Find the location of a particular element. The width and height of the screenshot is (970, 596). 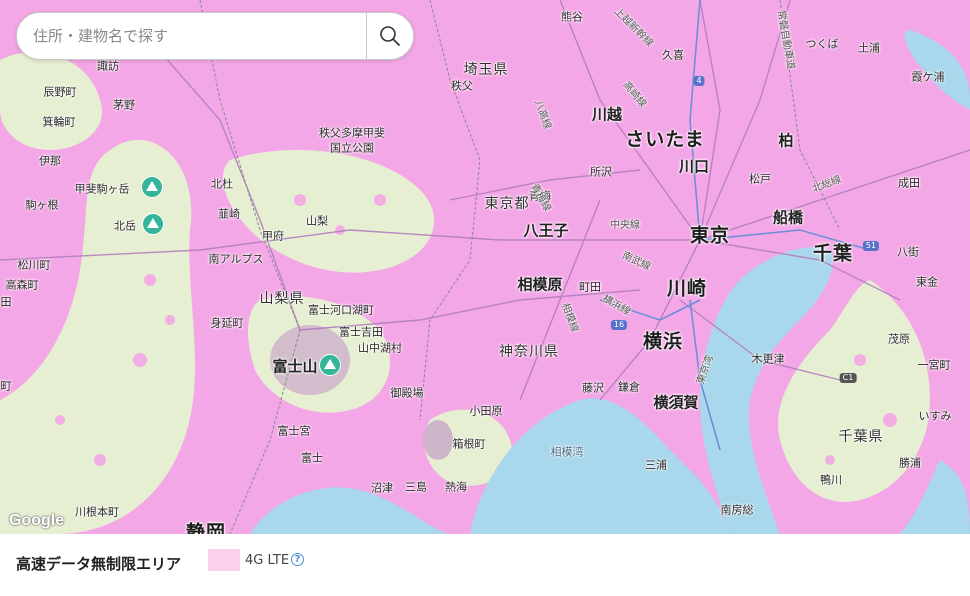

map-label-saitama-city: さいたま is located at coordinates (665, 139).